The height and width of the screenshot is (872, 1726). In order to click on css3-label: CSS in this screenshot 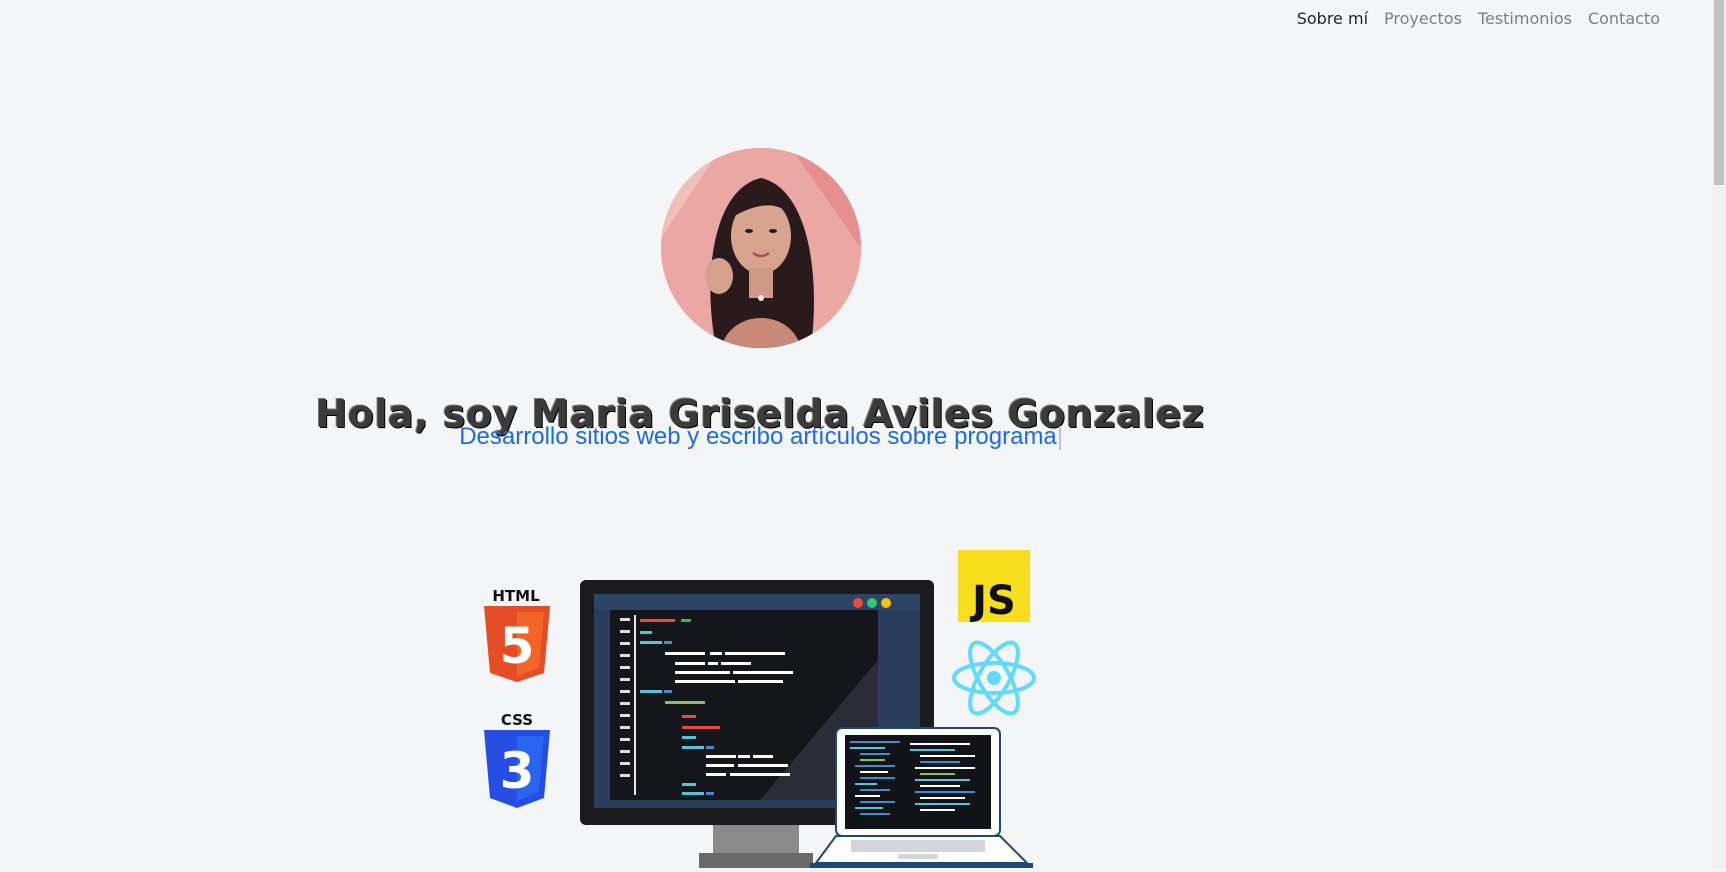, I will do `click(517, 720)`.